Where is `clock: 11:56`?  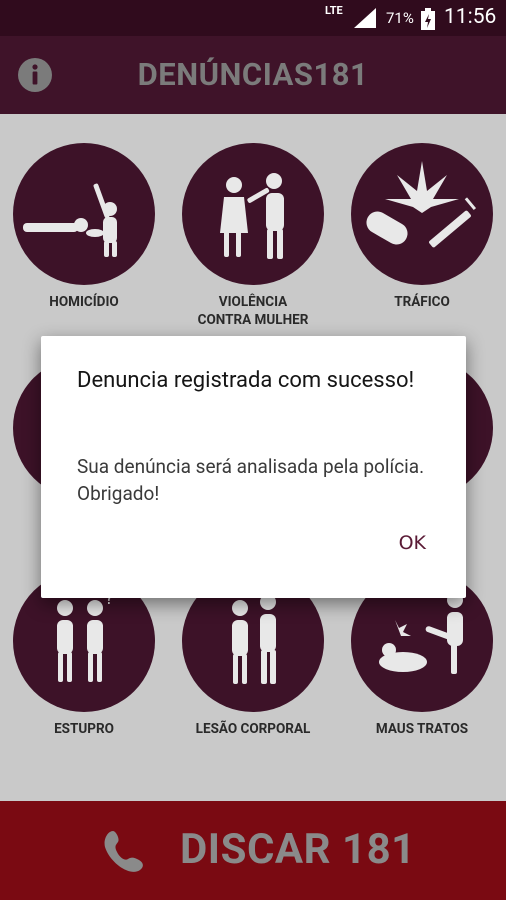 clock: 11:56 is located at coordinates (470, 17).